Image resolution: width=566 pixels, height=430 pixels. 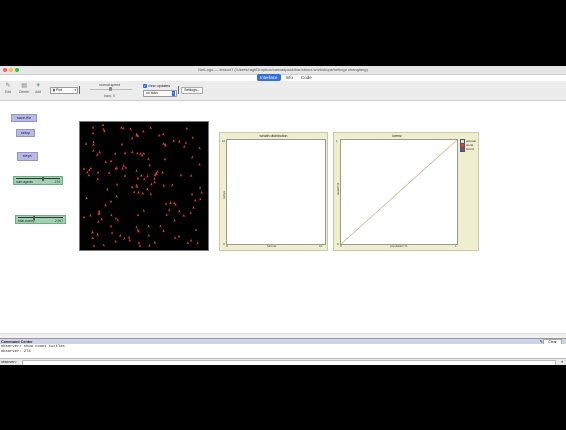 What do you see at coordinates (224, 141) in the screenshot?
I see `y-max-label: 10` at bounding box center [224, 141].